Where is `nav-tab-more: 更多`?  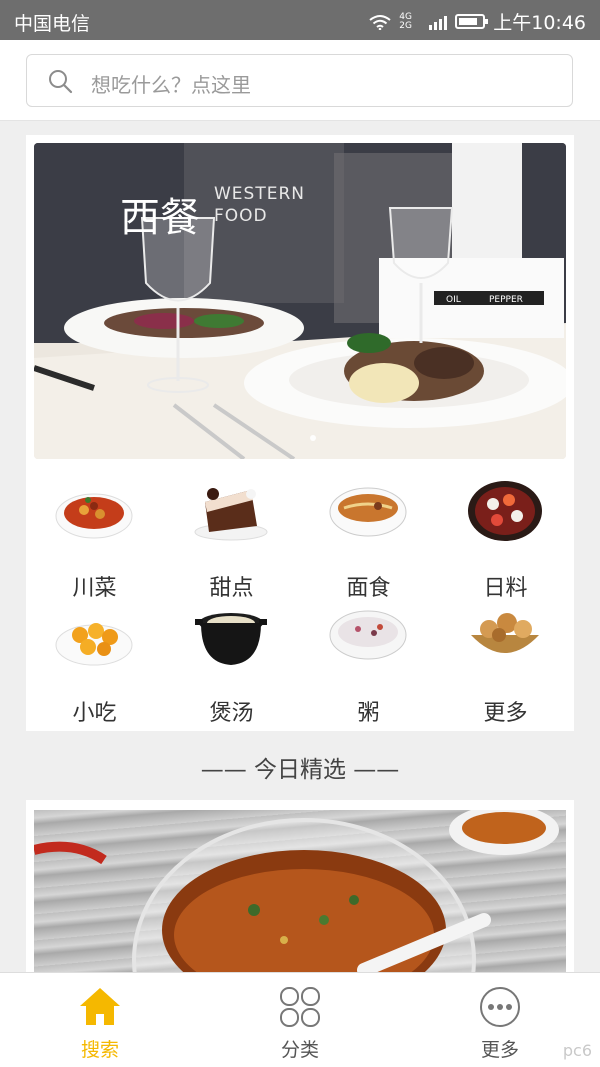 nav-tab-more: 更多 is located at coordinates (500, 1023).